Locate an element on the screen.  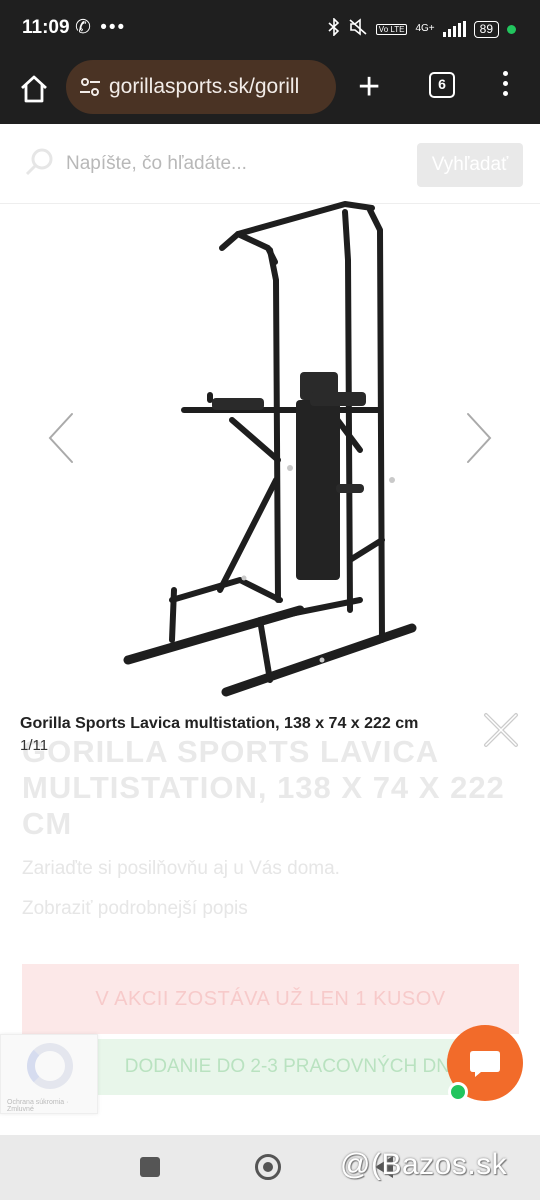
search-button: Vyhľadať is located at coordinates (470, 165).